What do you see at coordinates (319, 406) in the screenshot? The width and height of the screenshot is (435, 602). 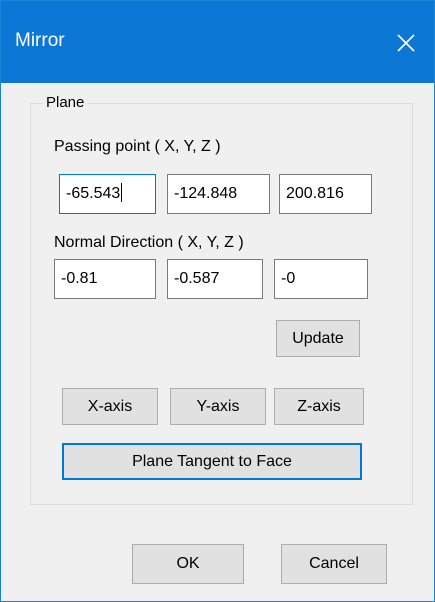 I see `z-axis-button: Z-axis` at bounding box center [319, 406].